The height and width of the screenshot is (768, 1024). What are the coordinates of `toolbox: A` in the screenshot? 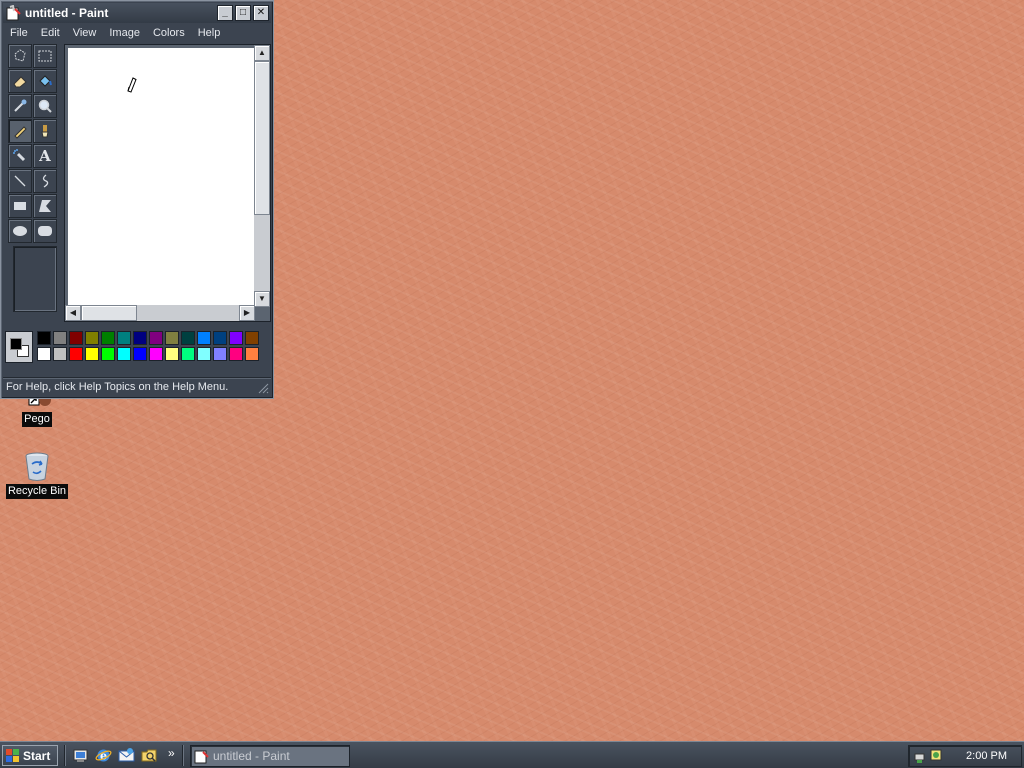 It's located at (33, 180).